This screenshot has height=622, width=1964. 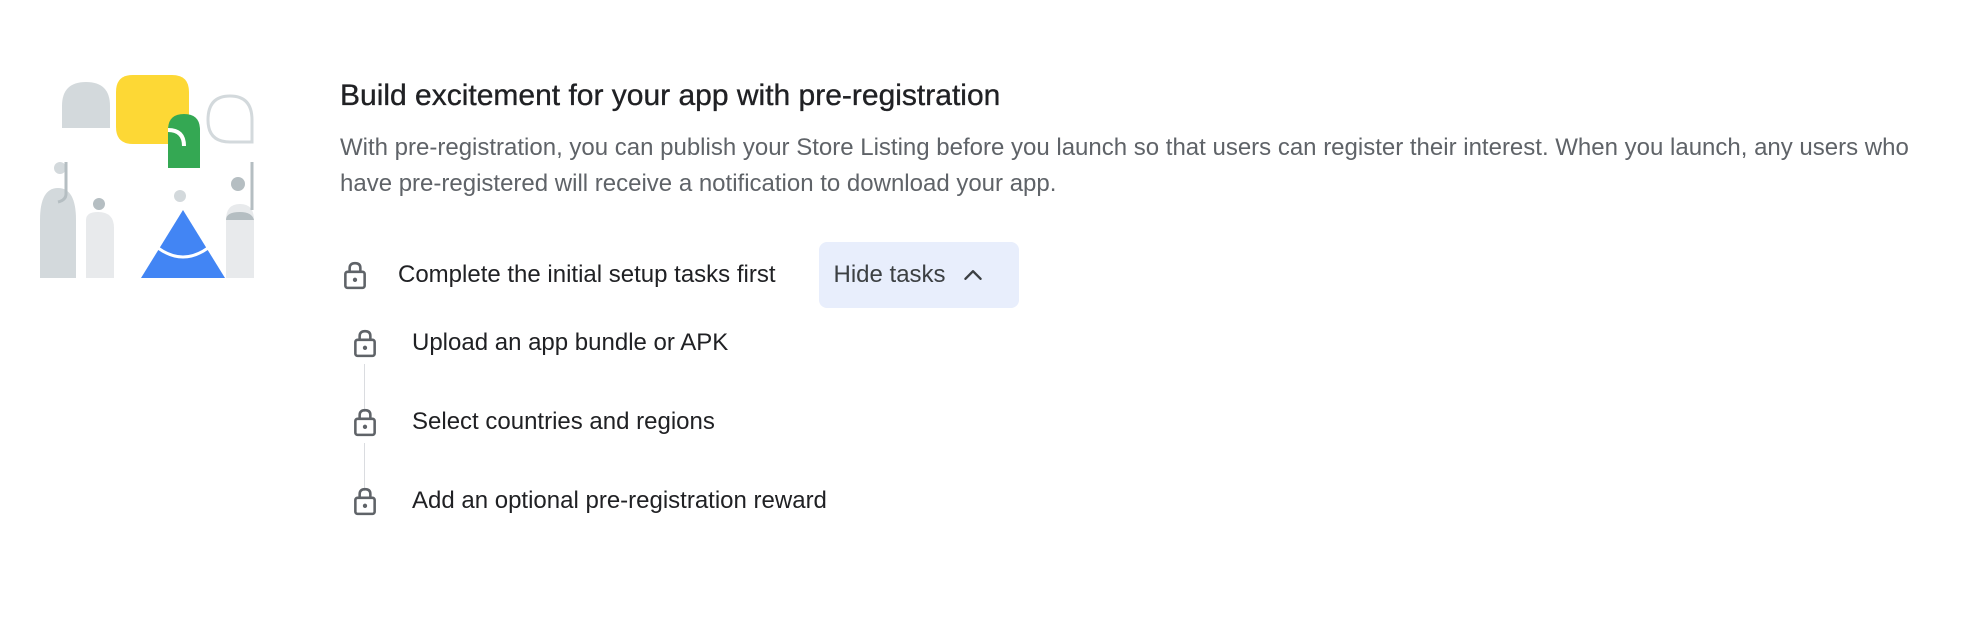 What do you see at coordinates (619, 500) in the screenshot?
I see `task-label: Add an optional pre-registration reward` at bounding box center [619, 500].